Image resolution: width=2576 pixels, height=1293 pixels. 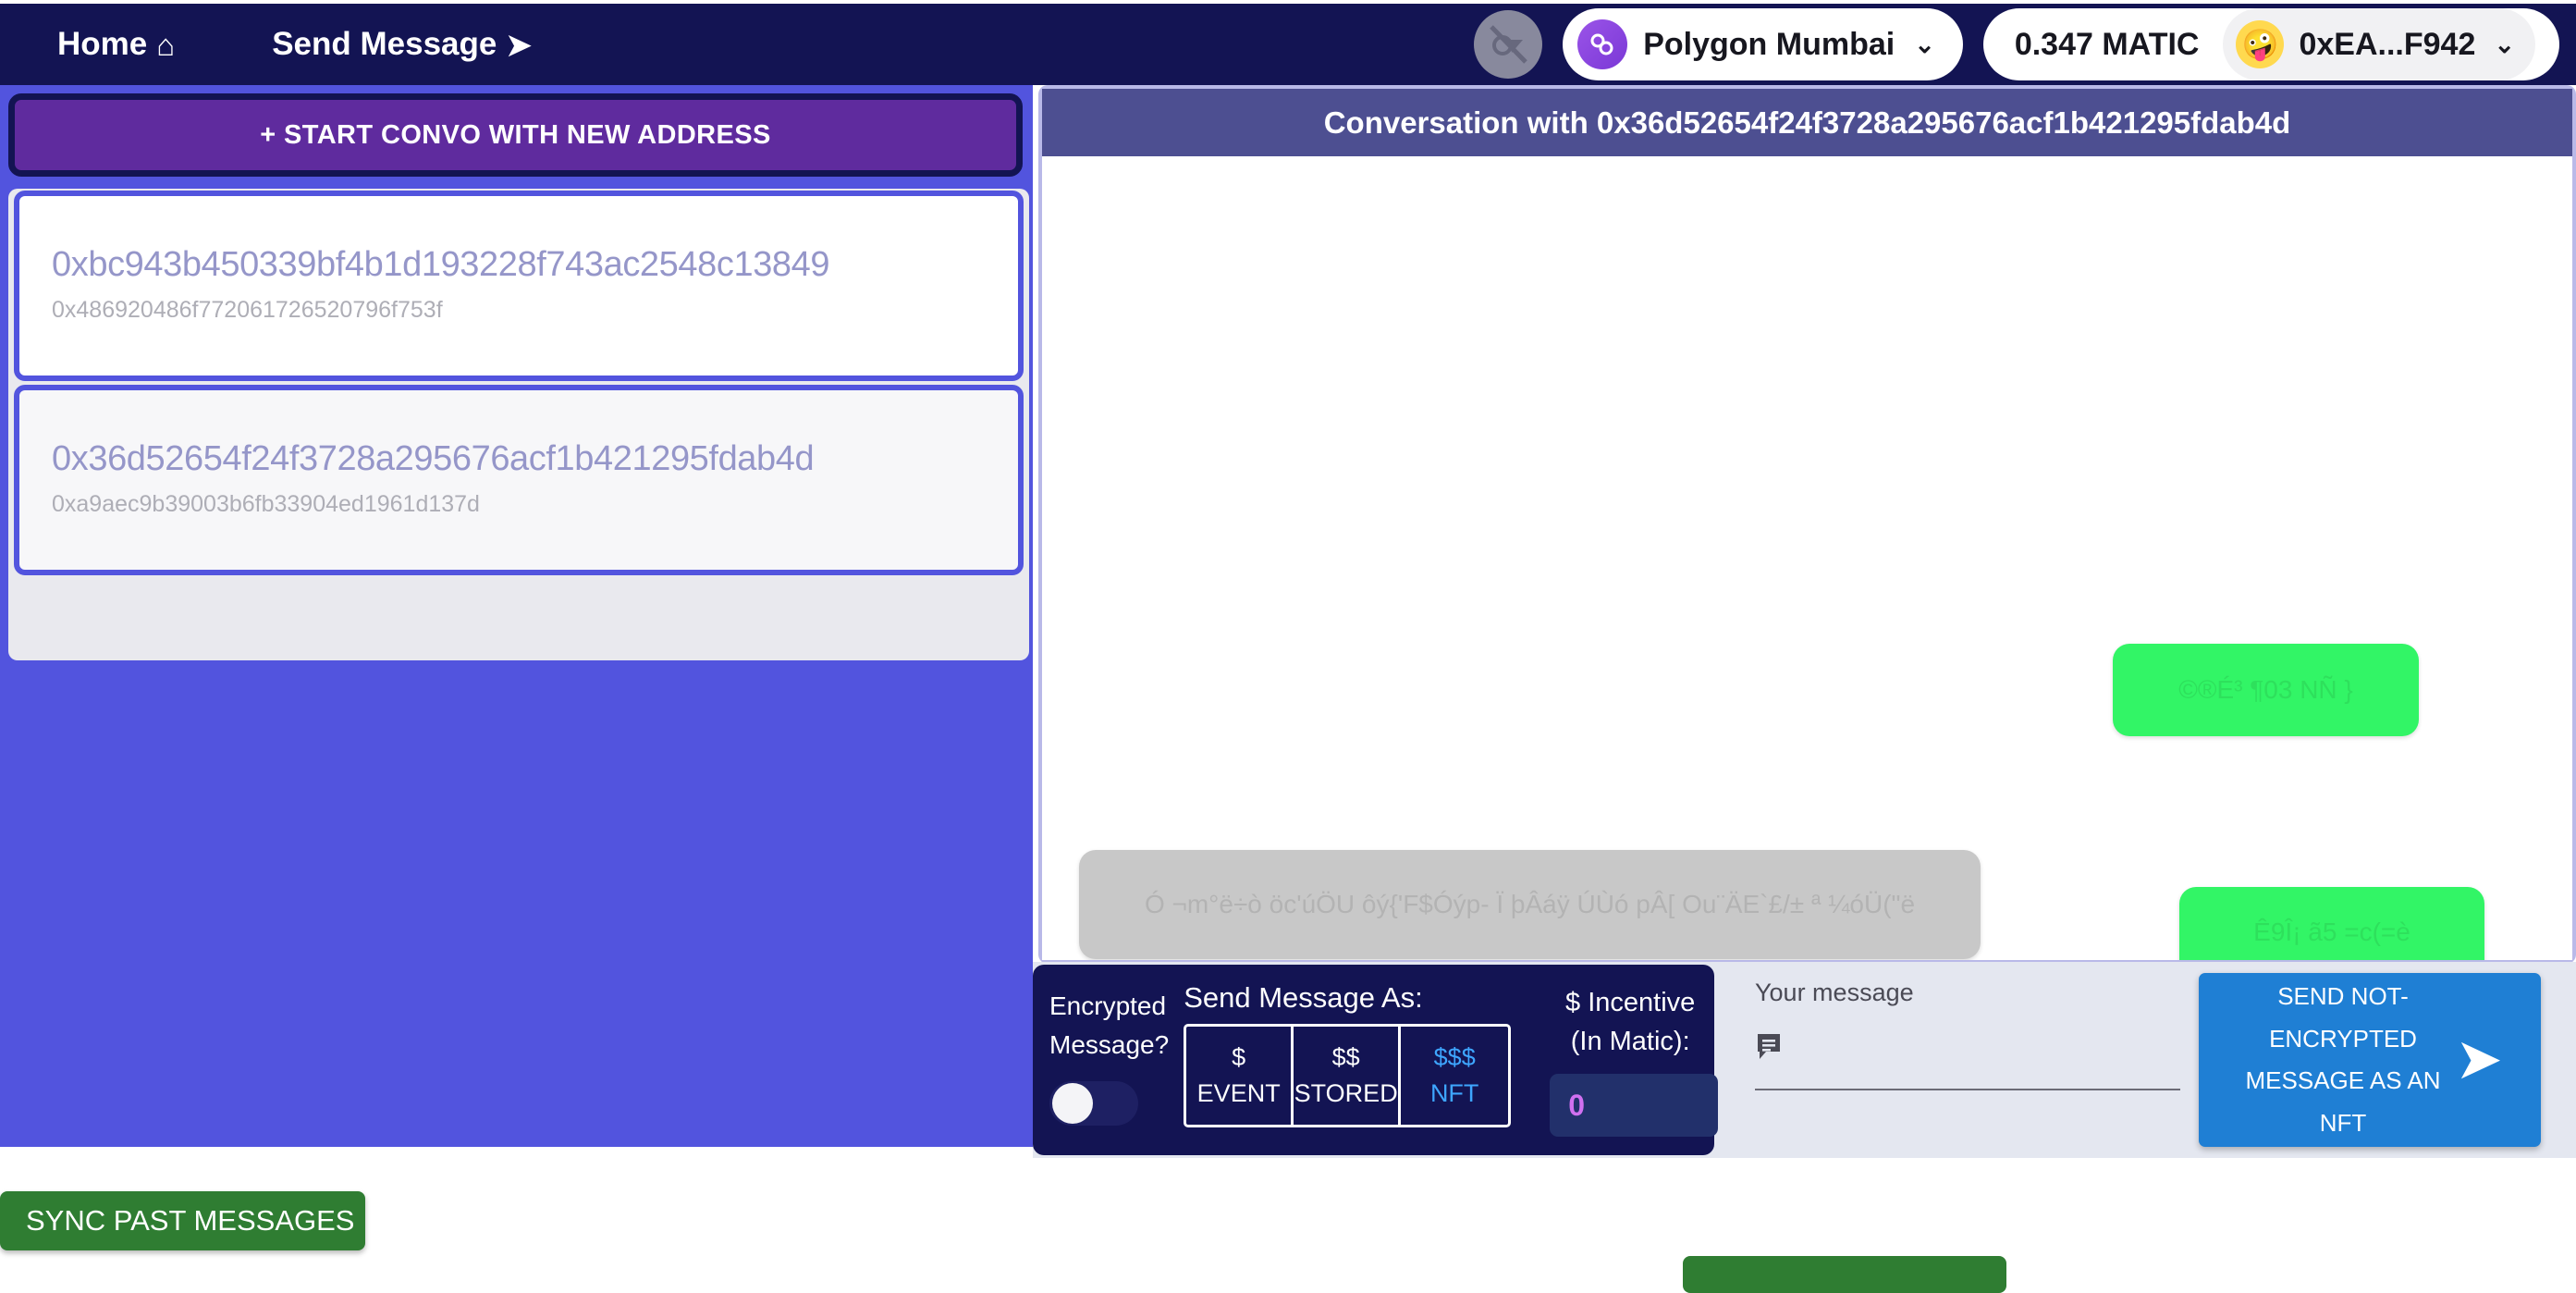 I want to click on message-bubble-outgoing: ©®É³ ¶03 NÑ }, so click(x=2266, y=690).